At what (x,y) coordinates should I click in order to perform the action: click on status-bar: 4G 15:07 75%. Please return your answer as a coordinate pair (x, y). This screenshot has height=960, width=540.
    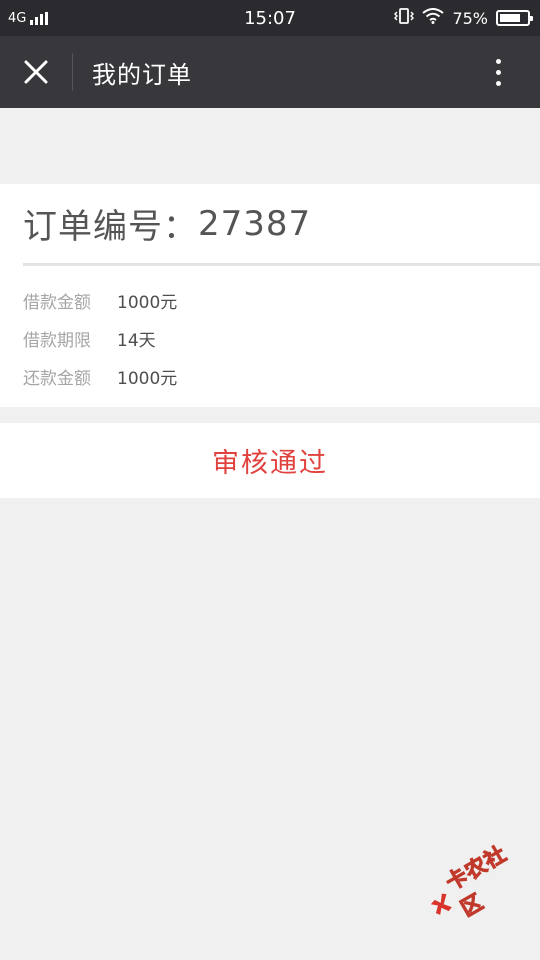
    Looking at the image, I should click on (270, 18).